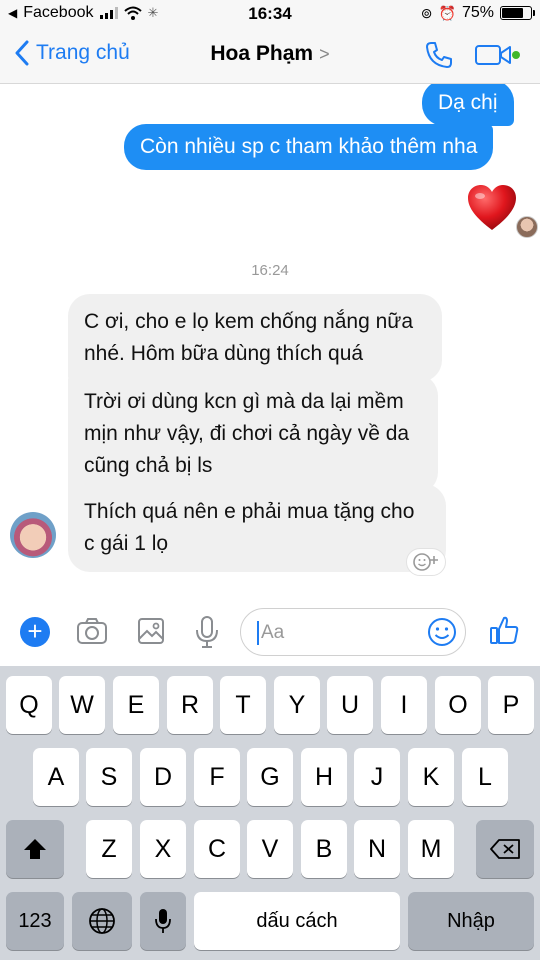  I want to click on text-caret, so click(258, 633).